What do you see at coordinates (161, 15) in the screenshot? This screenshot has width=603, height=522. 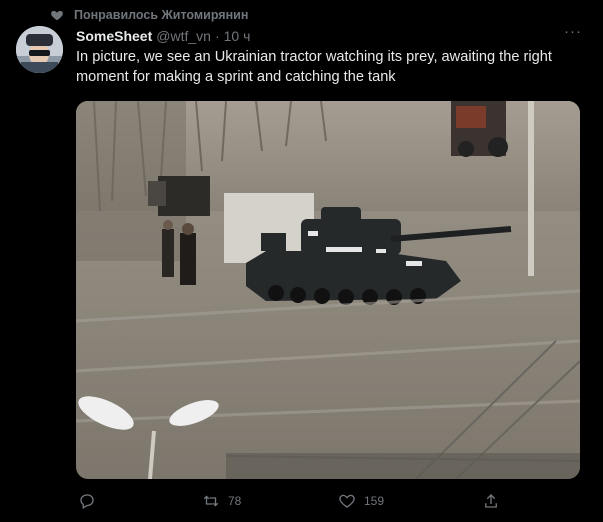 I see `social-context-text: Понравилось Житомирянин` at bounding box center [161, 15].